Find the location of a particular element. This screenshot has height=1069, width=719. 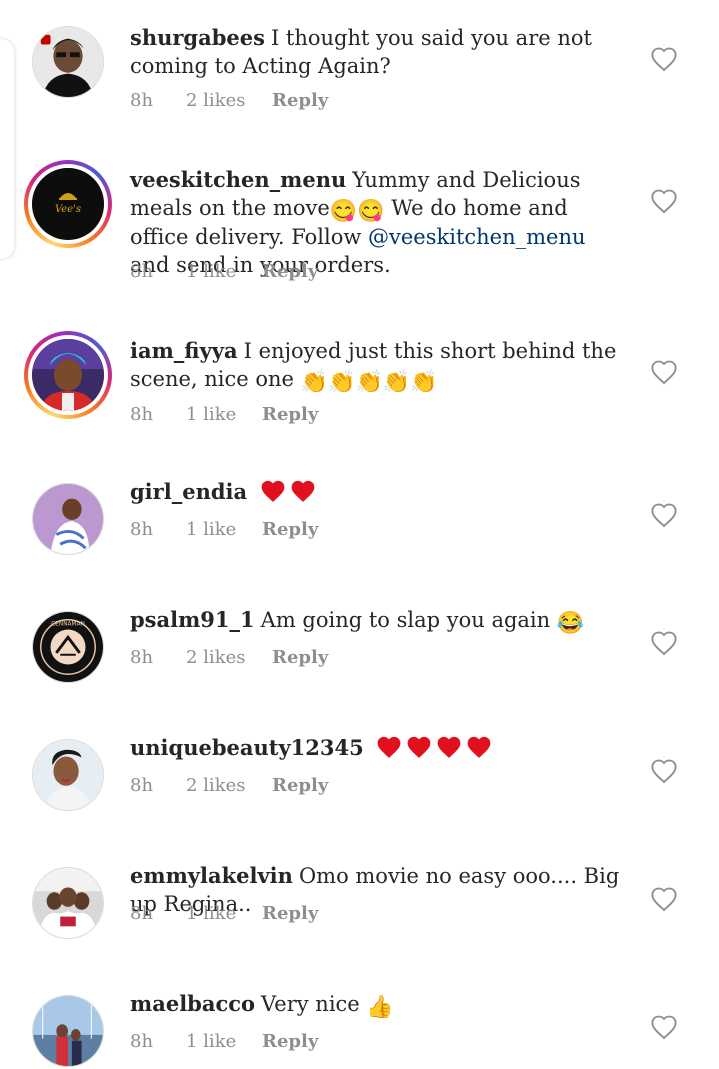

comment-username: emmylakelvin is located at coordinates (211, 875).